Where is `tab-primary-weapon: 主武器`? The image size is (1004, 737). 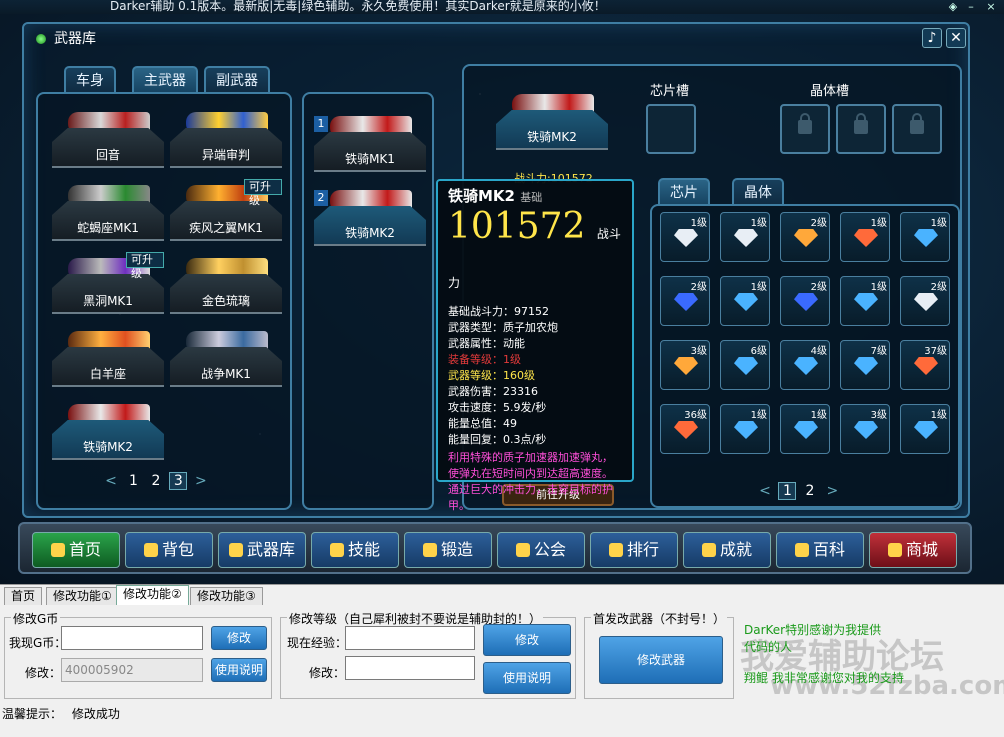 tab-primary-weapon: 主武器 is located at coordinates (165, 80).